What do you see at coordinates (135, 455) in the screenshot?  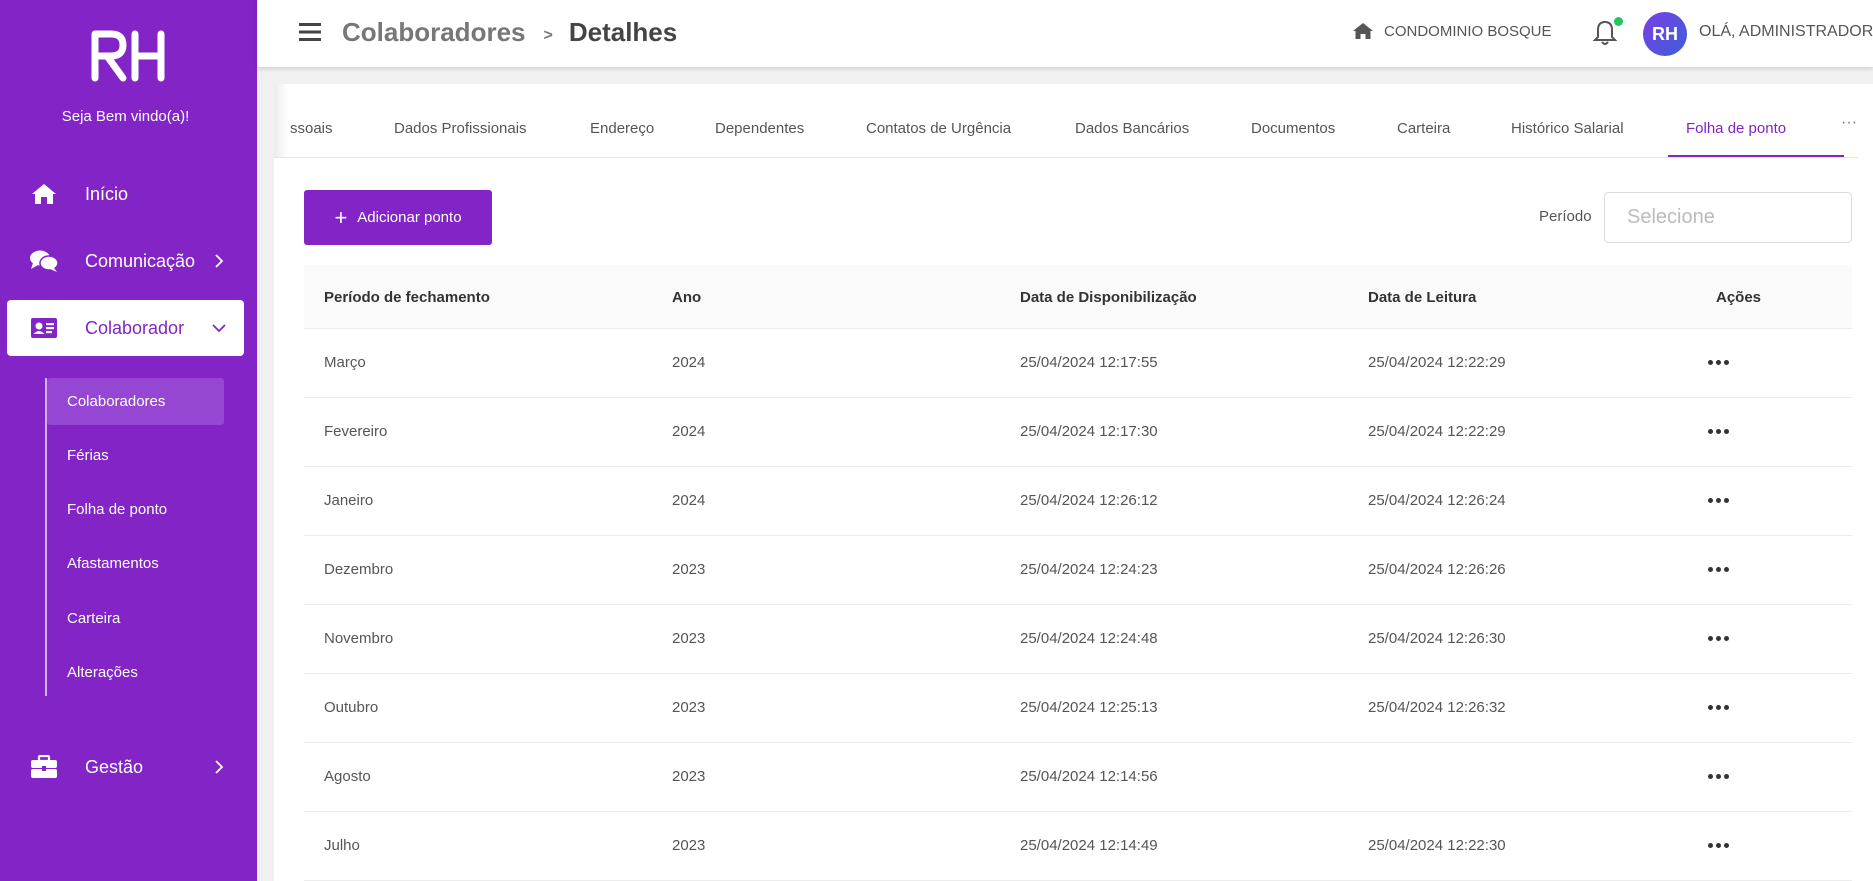 I see `submenu-item-ferias: Férias` at bounding box center [135, 455].